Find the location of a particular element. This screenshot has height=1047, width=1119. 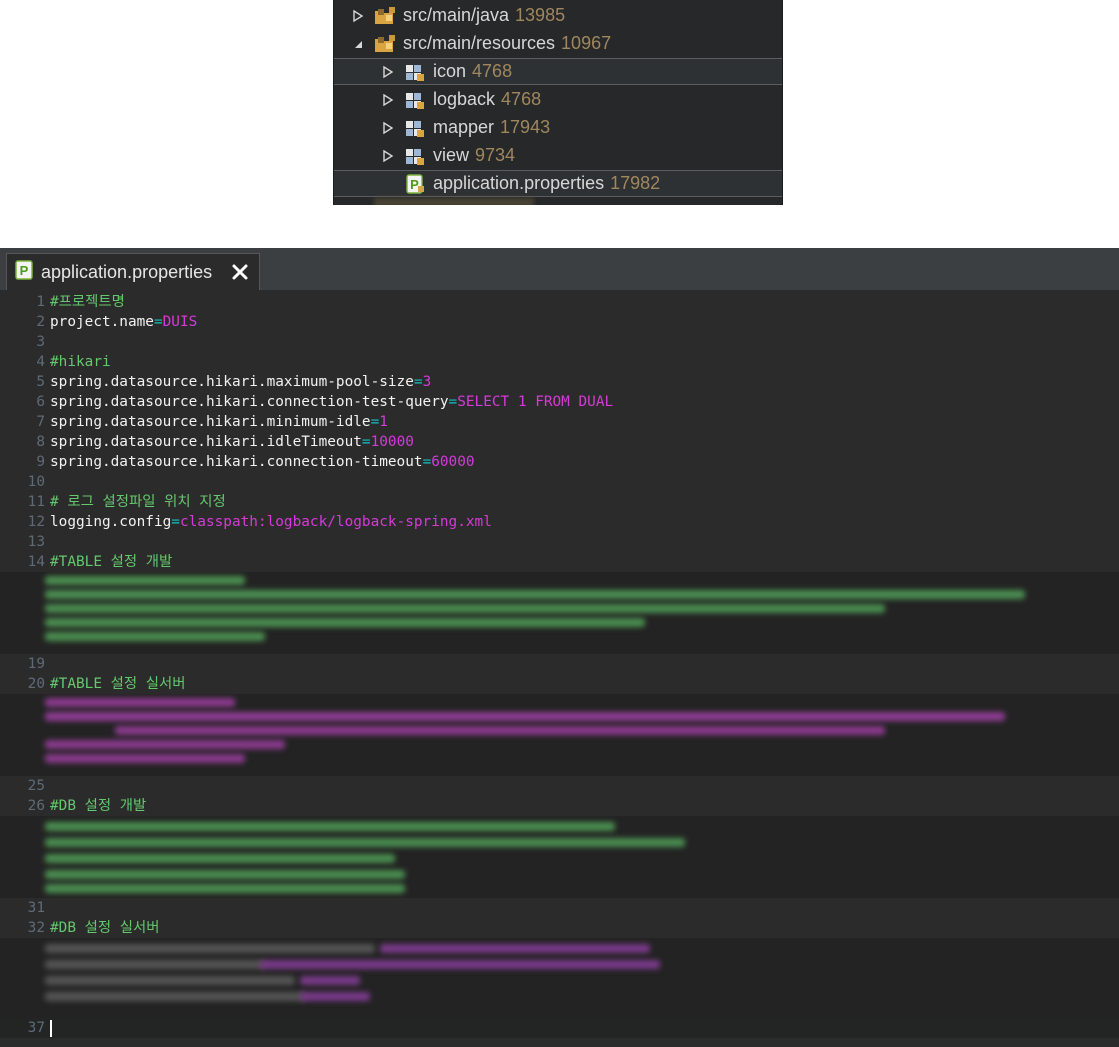

property-value: SELECT 1 FROM DUAL is located at coordinates (535, 402).